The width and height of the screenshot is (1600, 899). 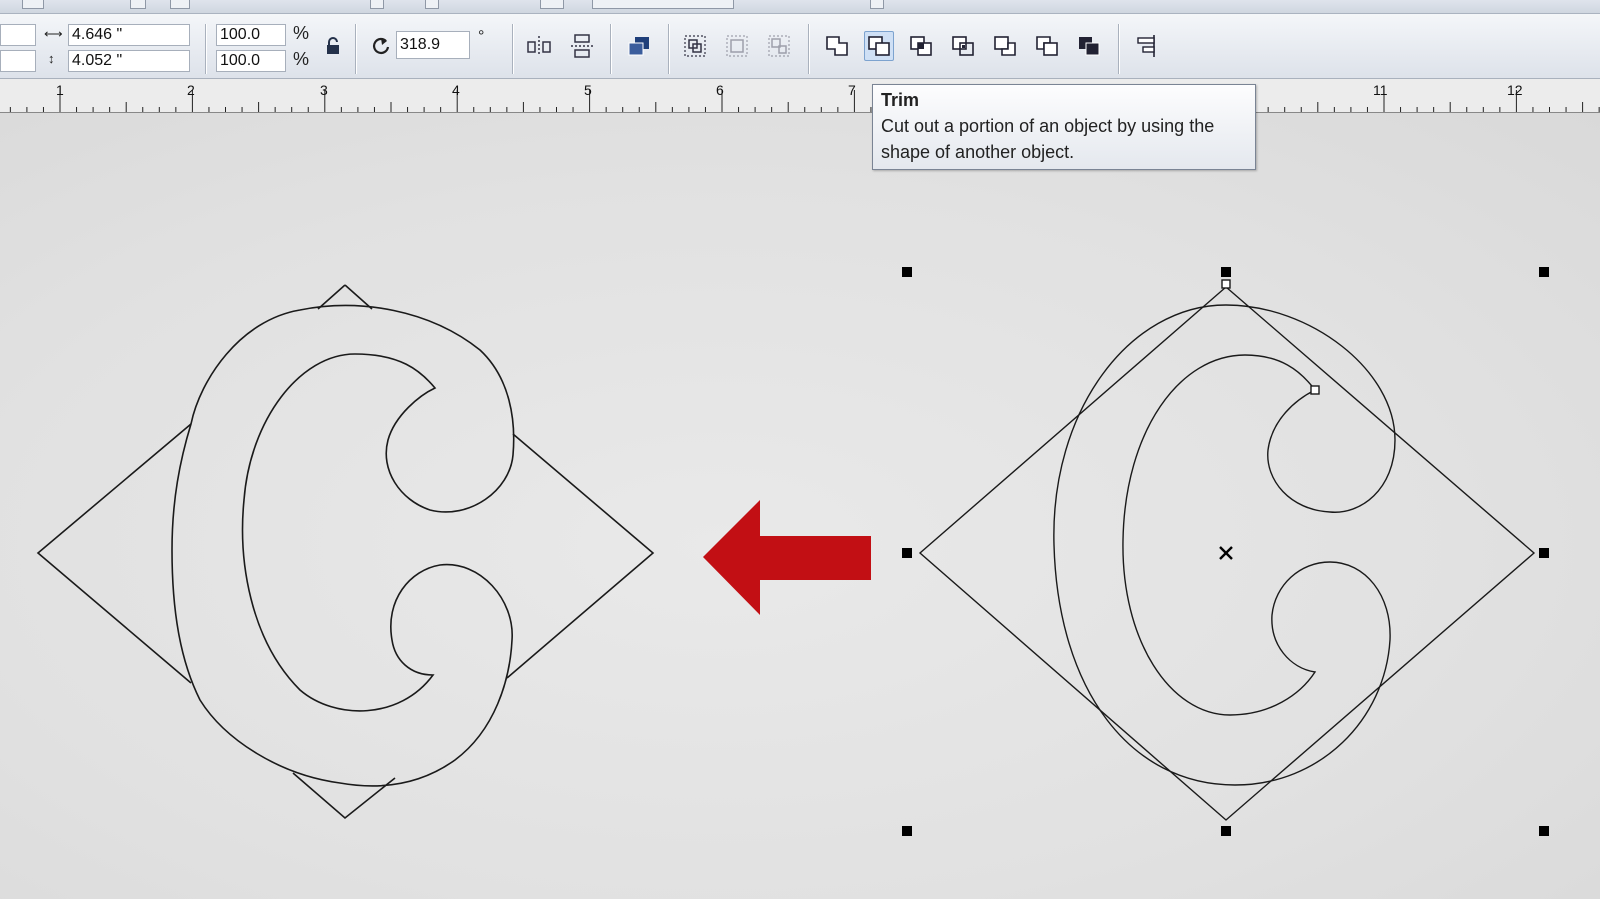 I want to click on object-height-field: 4.052 ", so click(x=129, y=61).